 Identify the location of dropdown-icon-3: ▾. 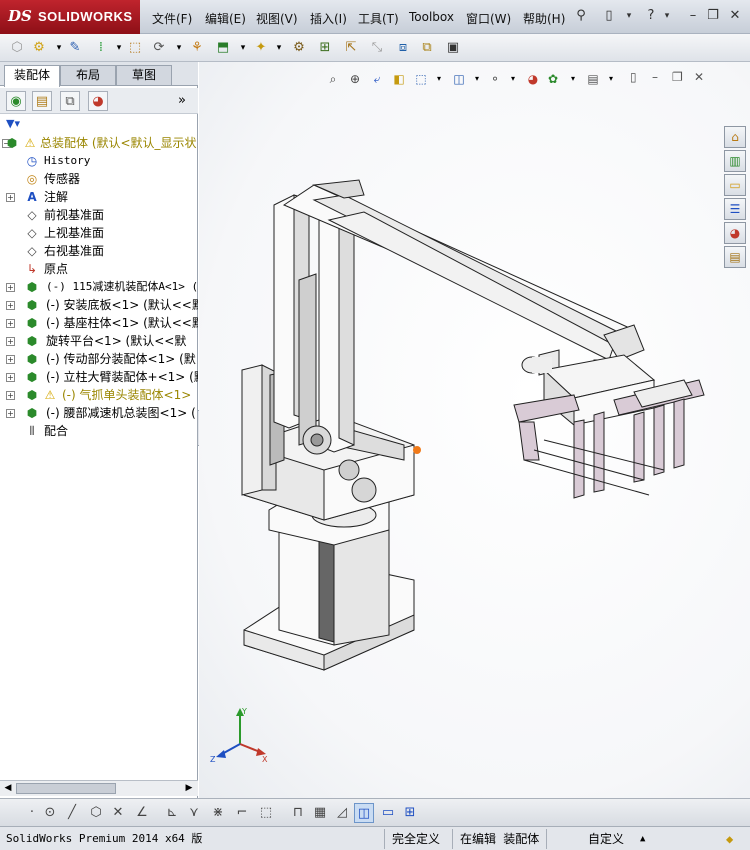
(179, 48).